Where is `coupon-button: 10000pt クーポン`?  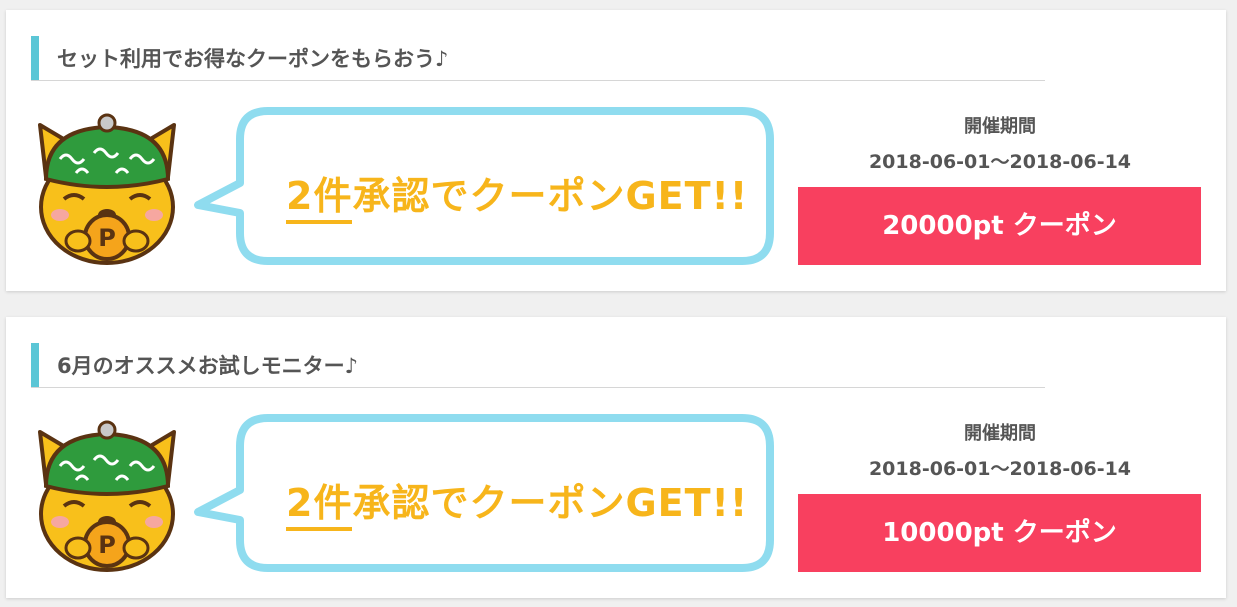 coupon-button: 10000pt クーポン is located at coordinates (999, 533).